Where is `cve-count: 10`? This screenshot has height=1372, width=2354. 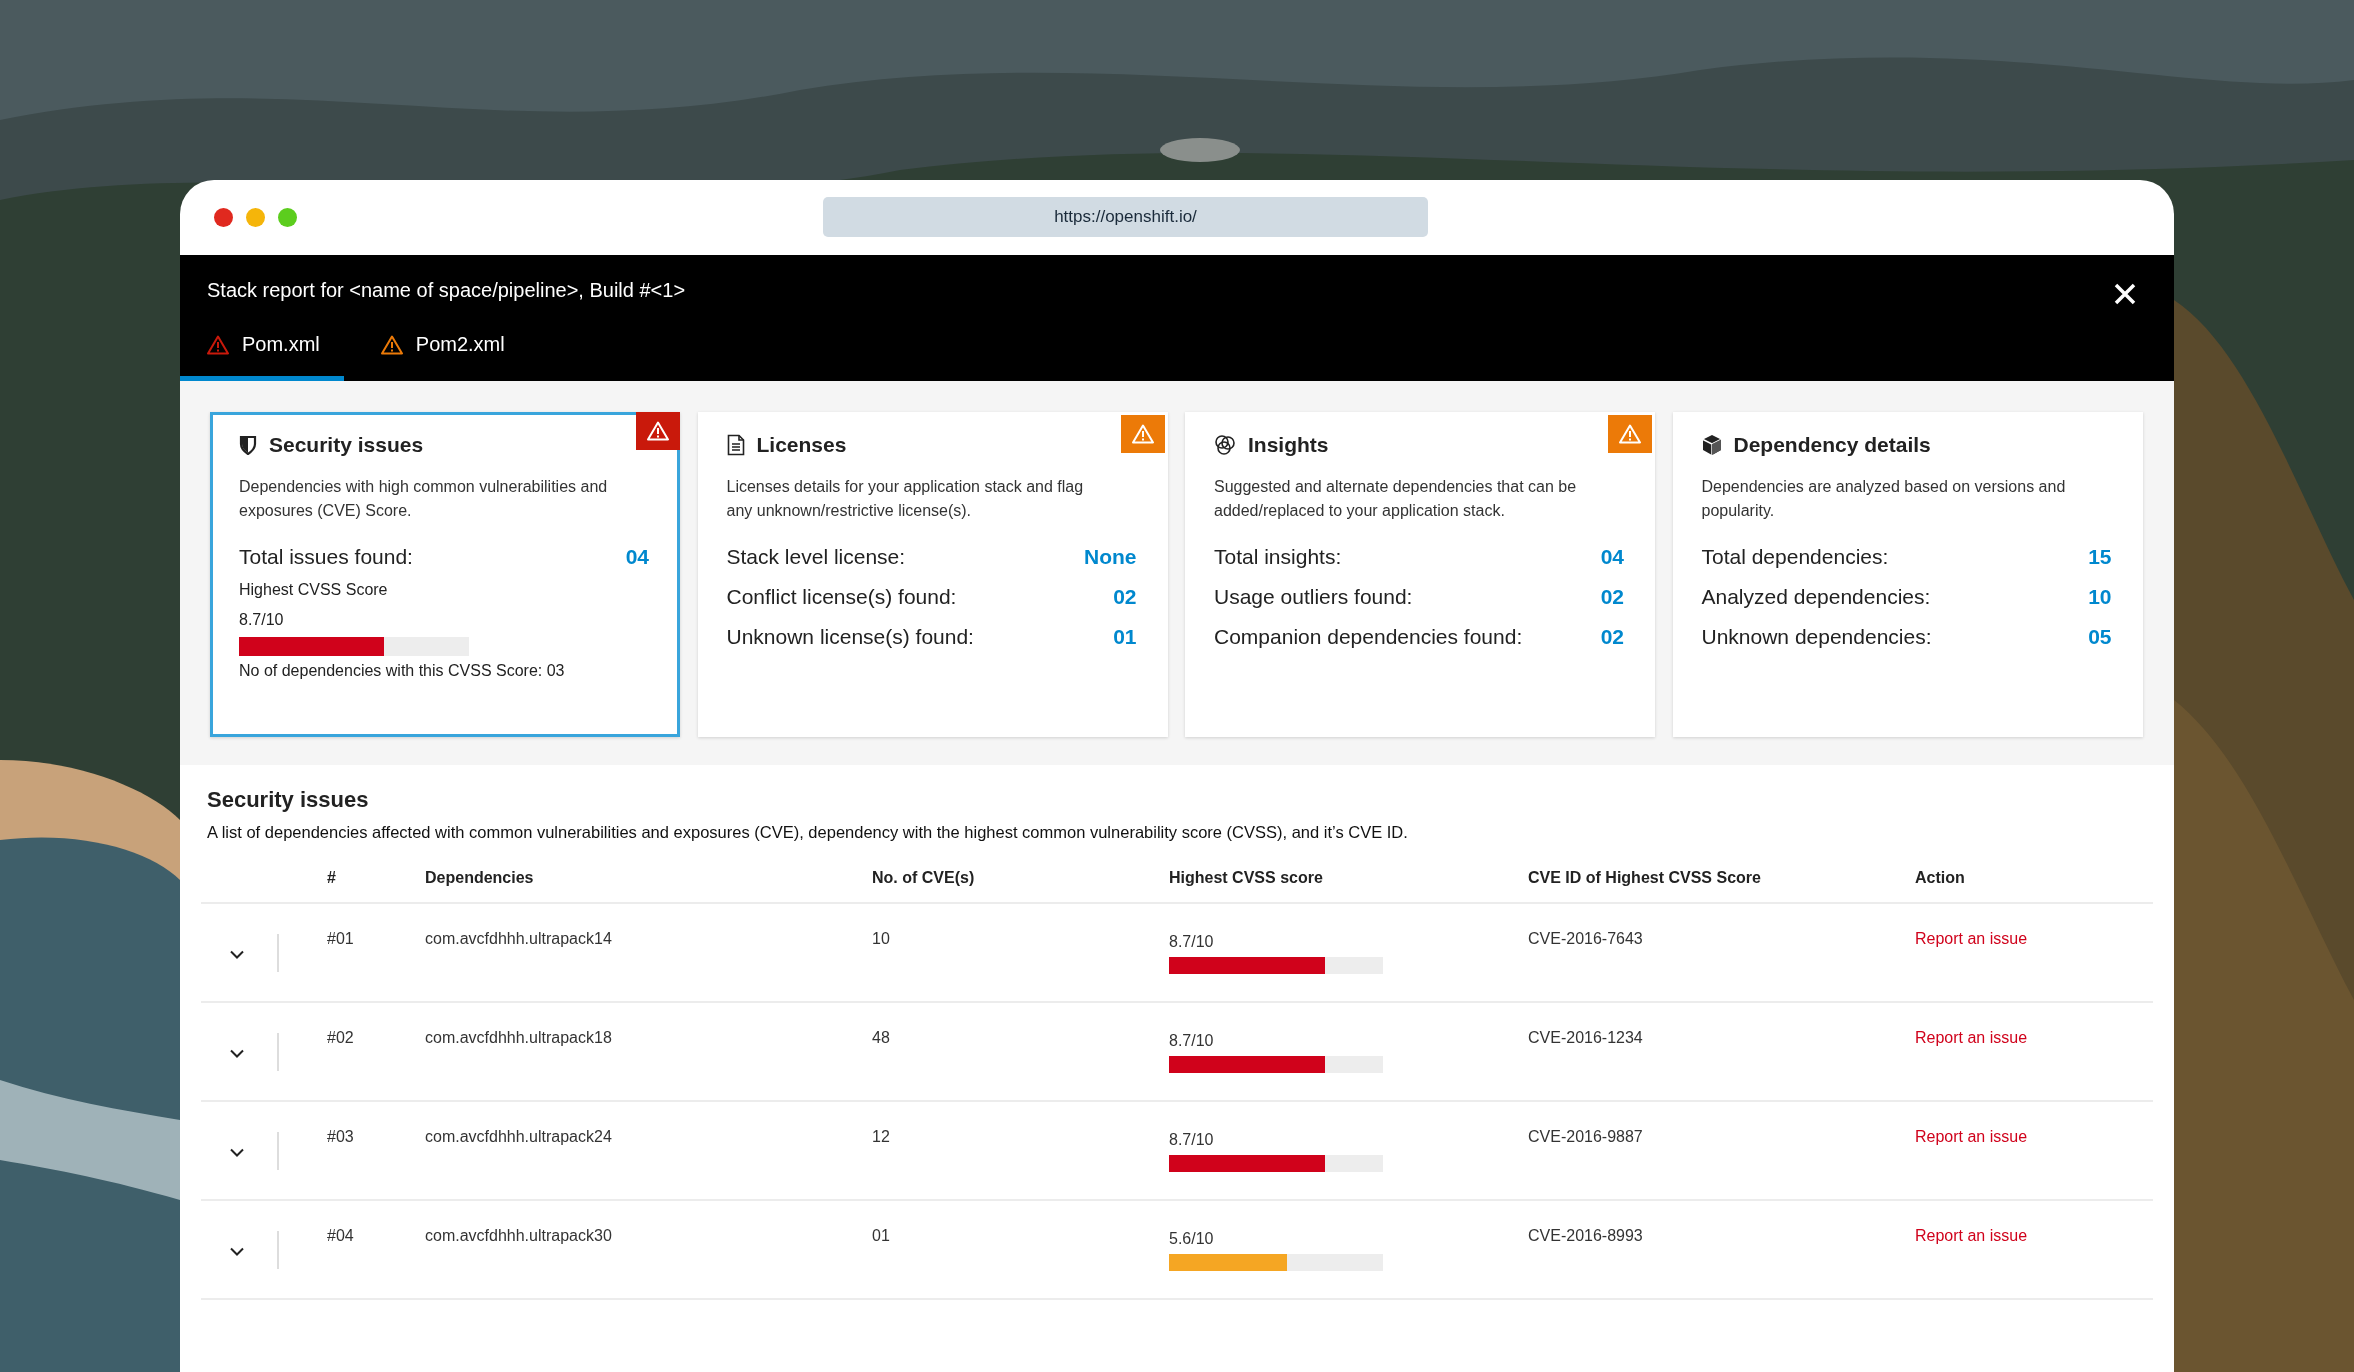 cve-count: 10 is located at coordinates (881, 938).